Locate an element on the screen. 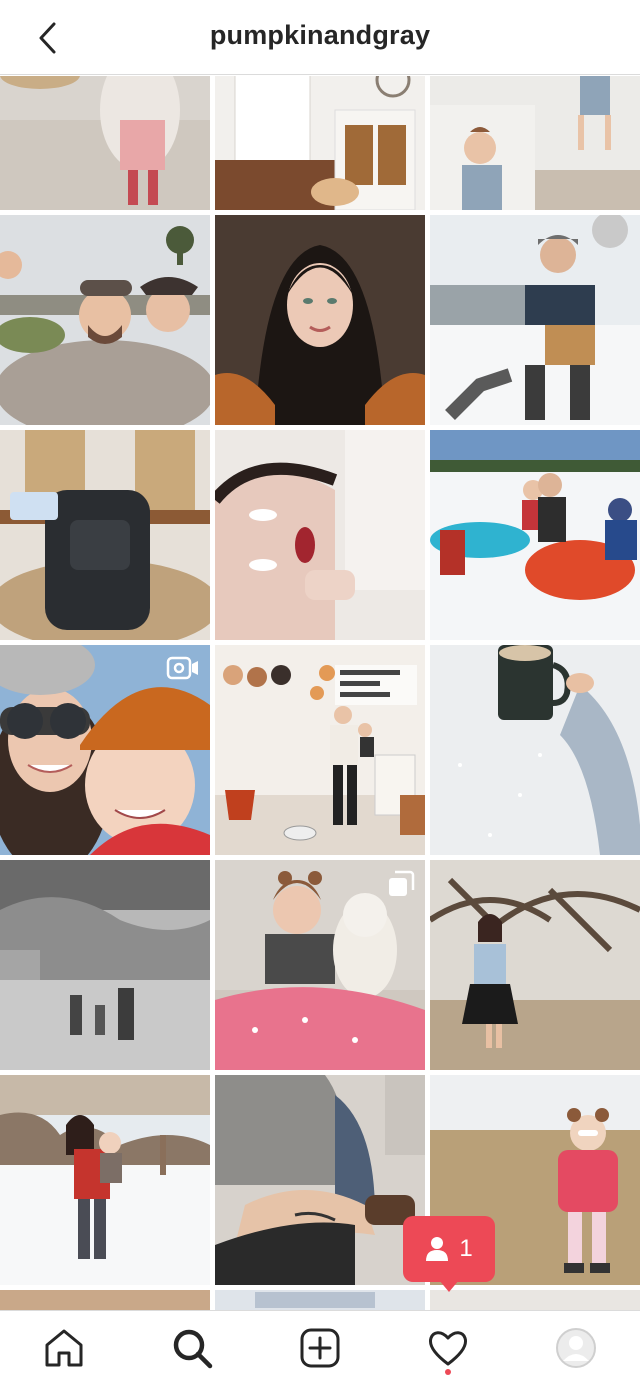 The height and width of the screenshot is (1386, 640). tab-new-post is located at coordinates (320, 1348).